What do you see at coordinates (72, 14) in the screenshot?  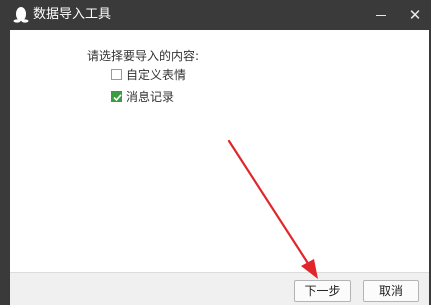 I see `window-title: 数据导入工具` at bounding box center [72, 14].